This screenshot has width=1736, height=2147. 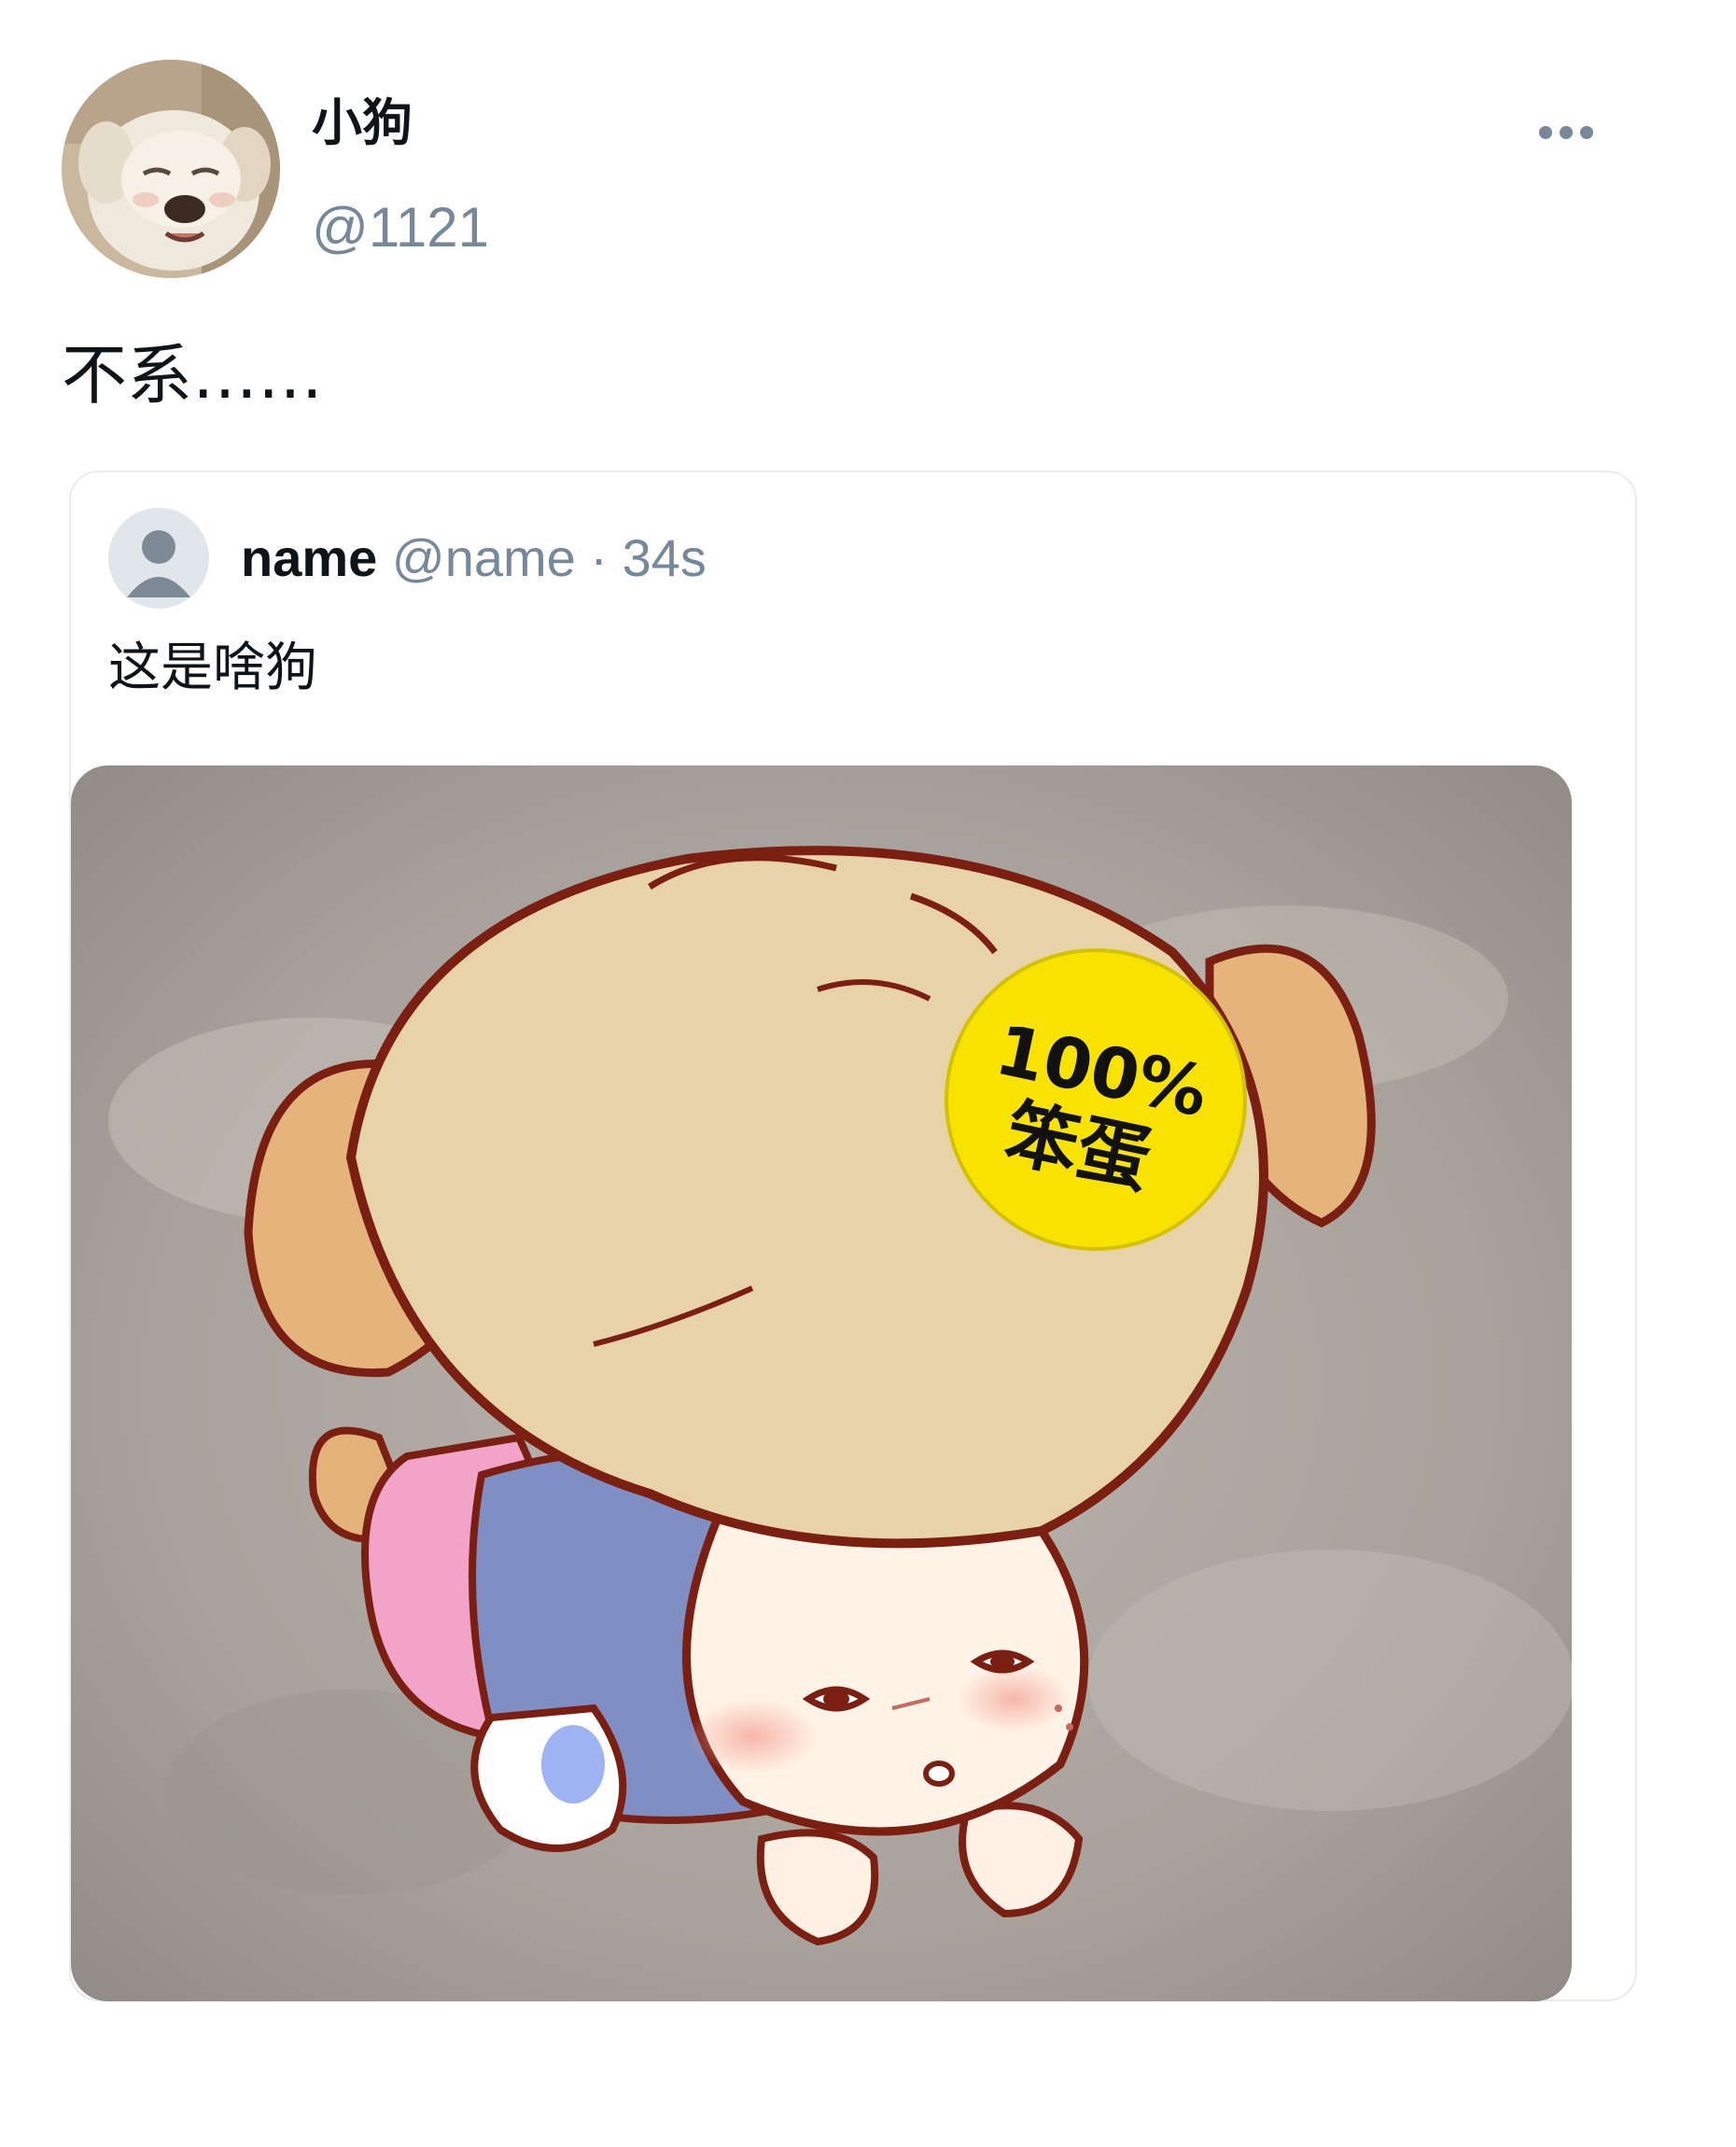 I want to click on puppy-avatar-icon, so click(x=171, y=169).